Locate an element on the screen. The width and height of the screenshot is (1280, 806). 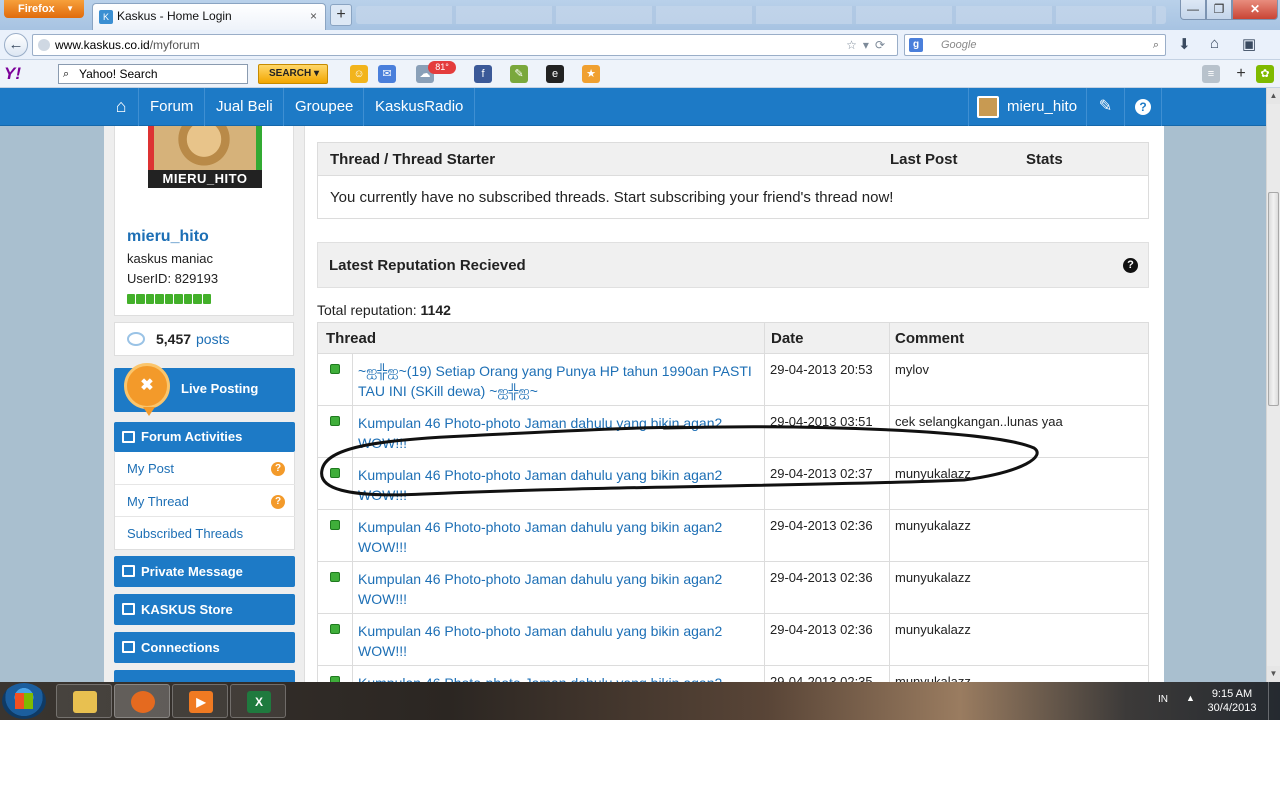
avatar: MIERU_HITO is located at coordinates (205, 157).